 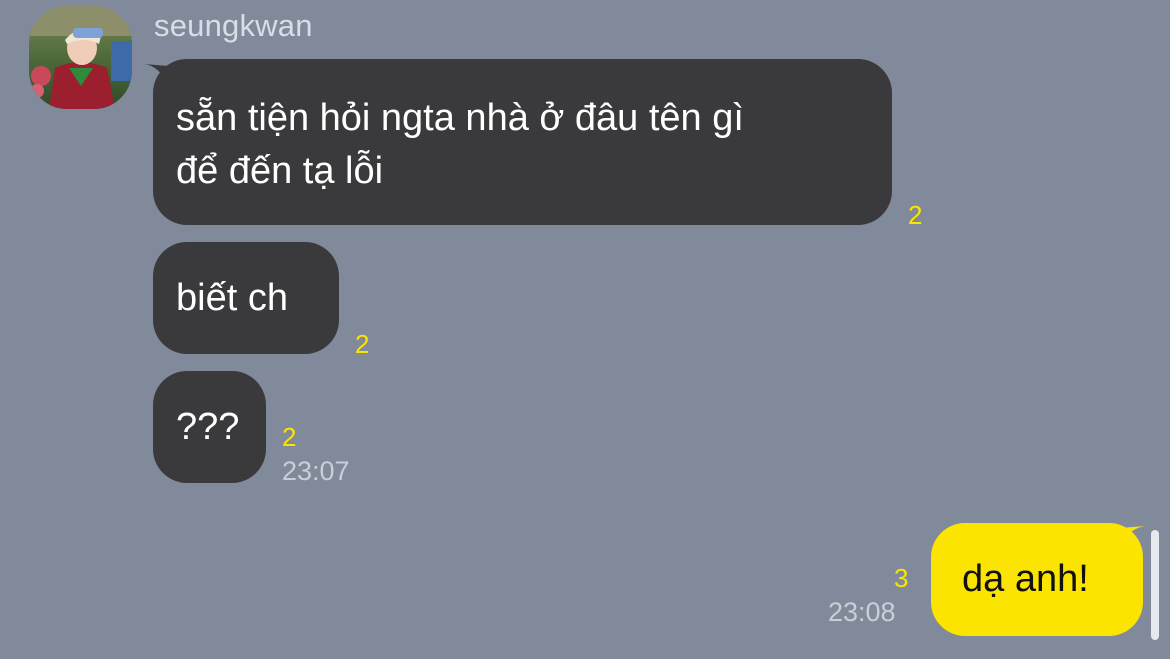 I want to click on message-timestamp: 23:07, so click(x=316, y=471).